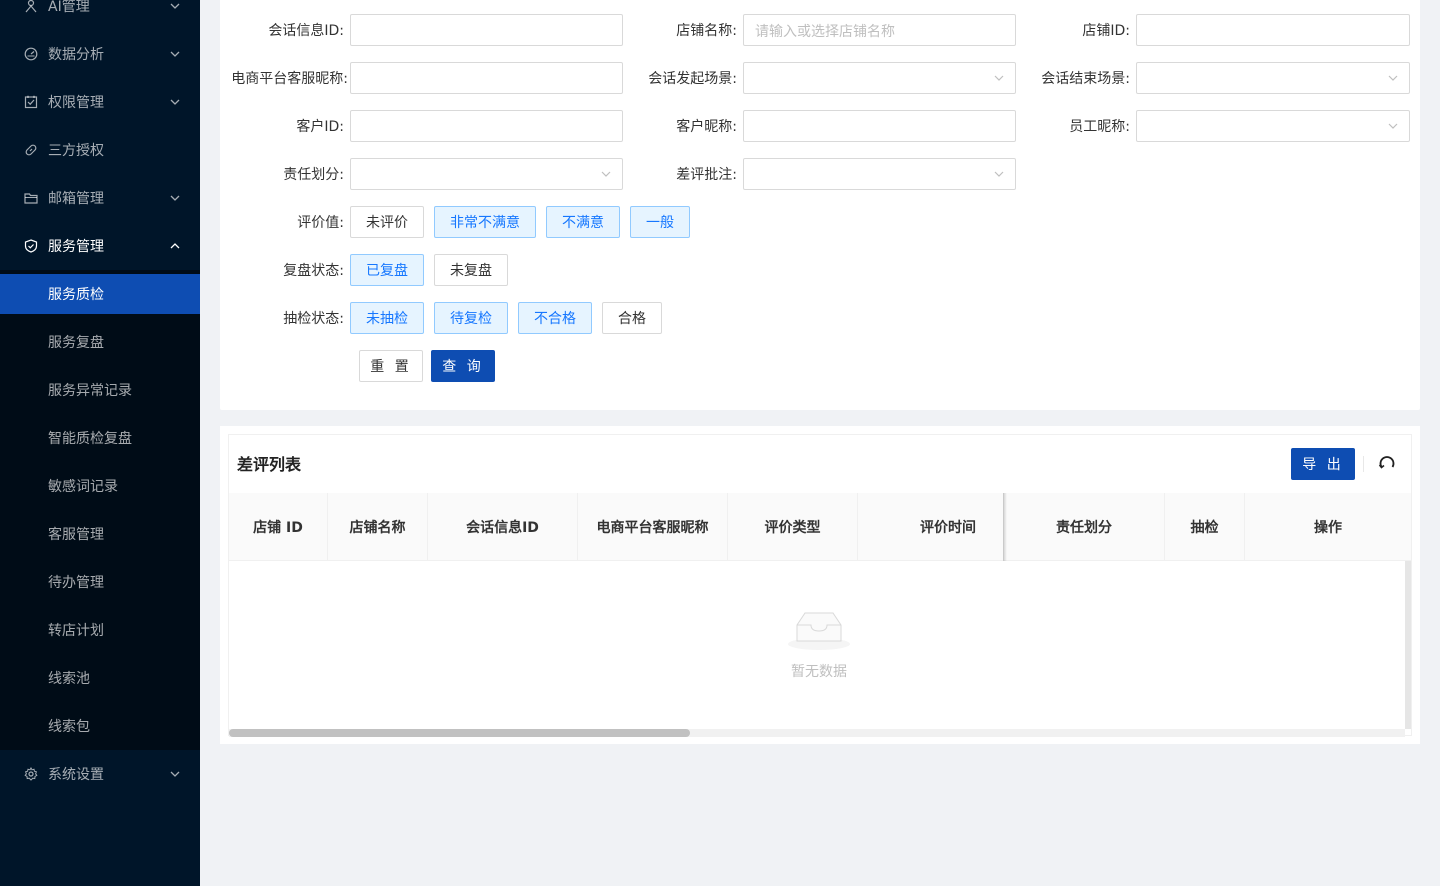 This screenshot has height=886, width=1440. What do you see at coordinates (391, 366) in the screenshot?
I see `reset-button: 重 置` at bounding box center [391, 366].